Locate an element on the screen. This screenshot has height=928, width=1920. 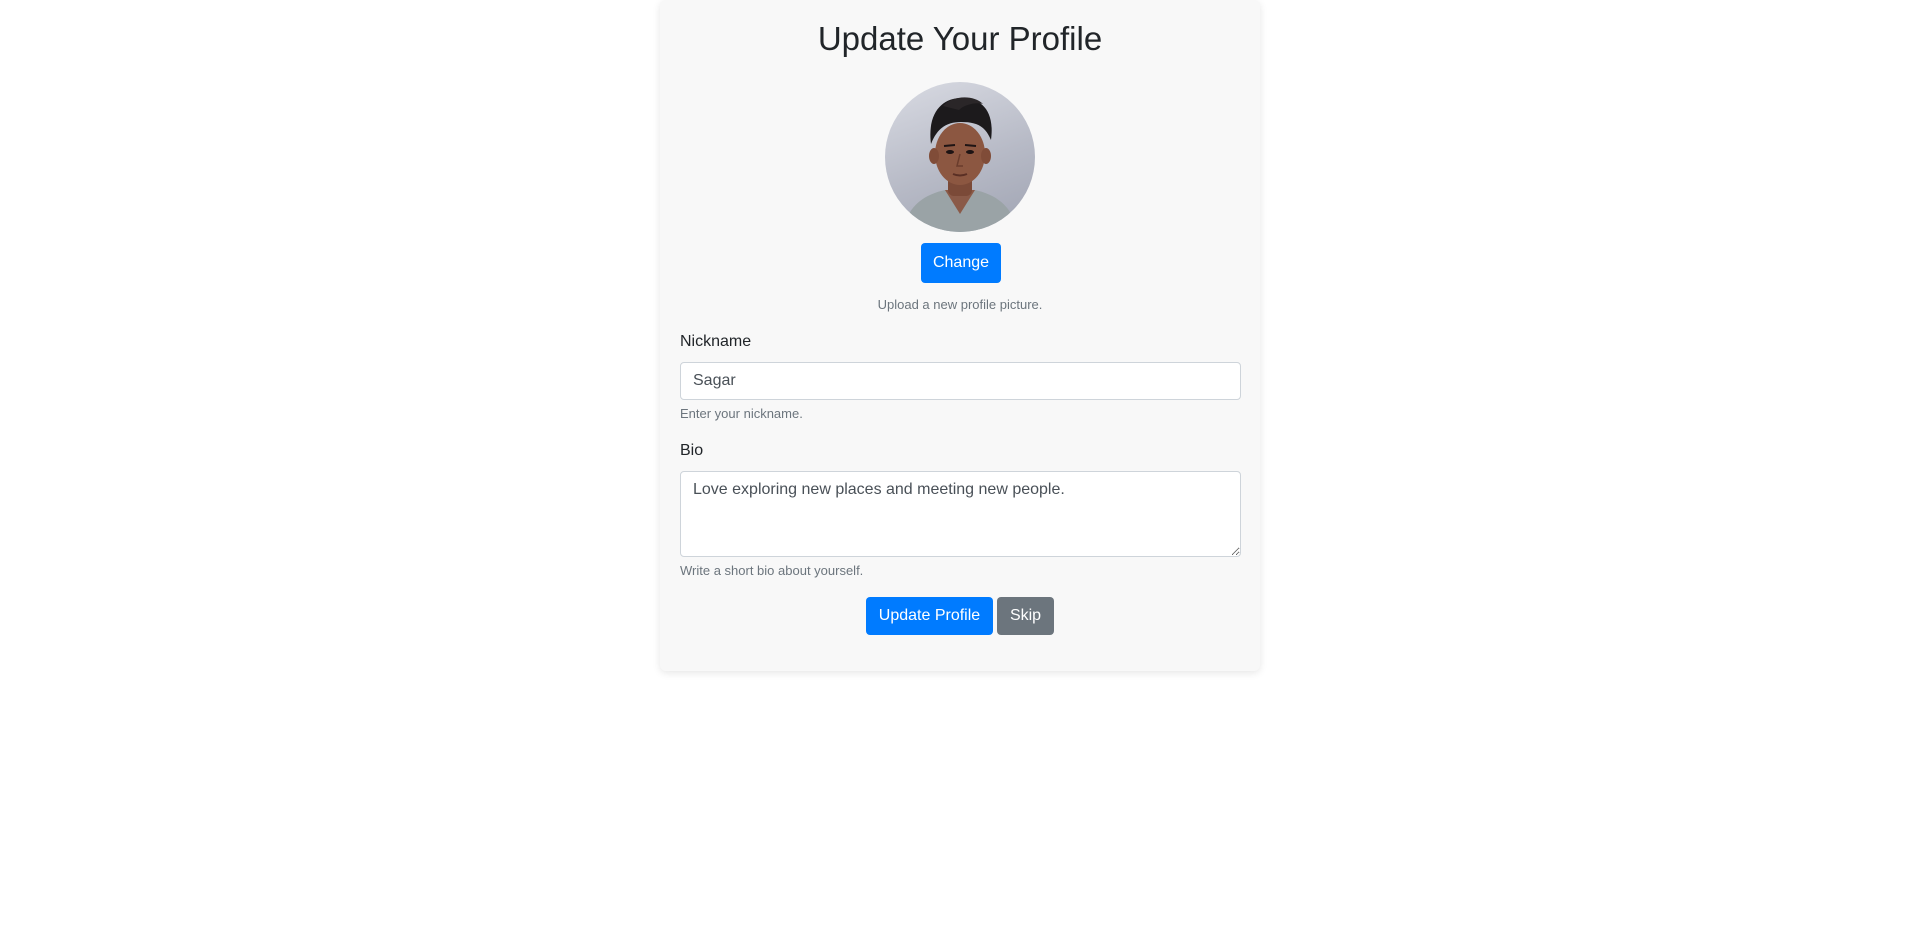
change-photo-button: Change is located at coordinates (961, 263).